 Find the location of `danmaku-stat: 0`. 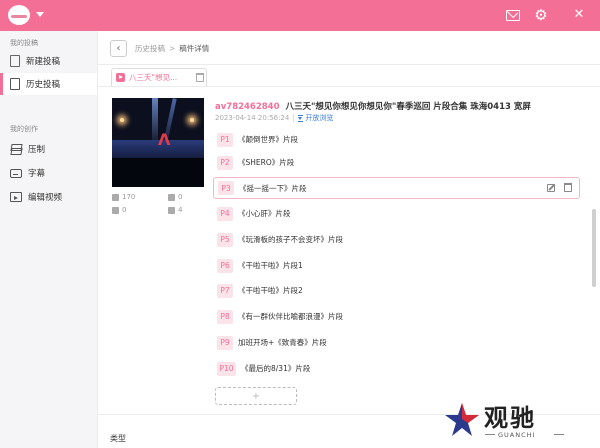

danmaku-stat: 0 is located at coordinates (175, 197).